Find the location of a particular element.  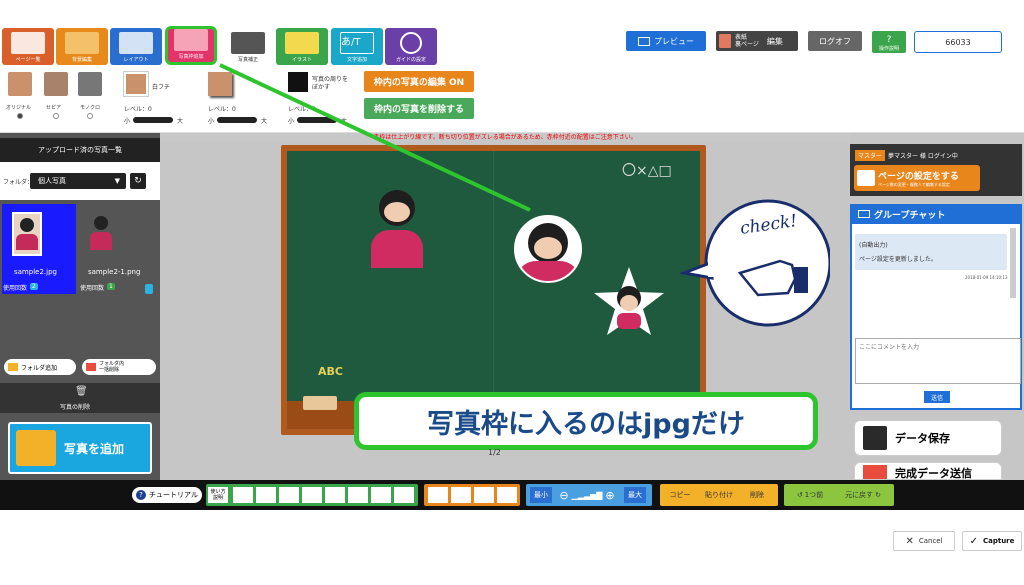

close-icon: ✕ is located at coordinates (909, 541).